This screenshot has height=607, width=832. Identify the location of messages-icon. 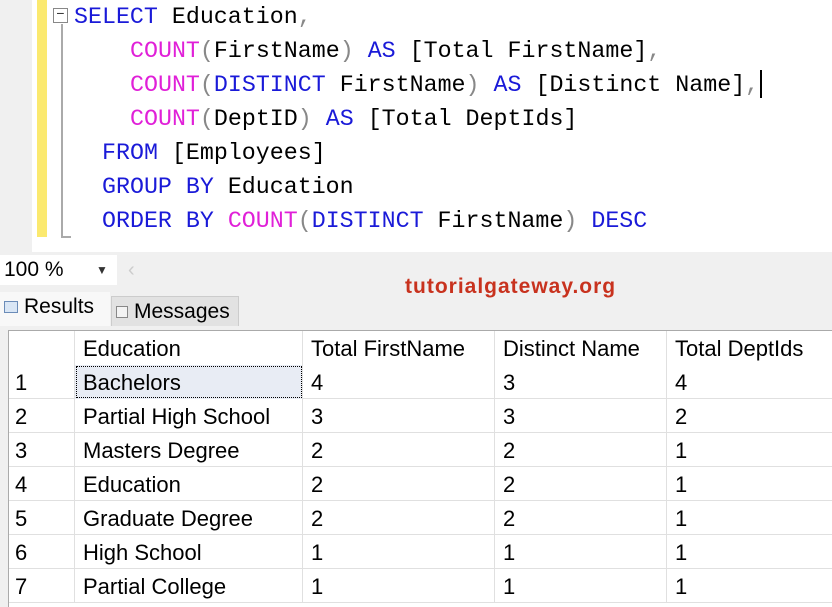
(122, 312).